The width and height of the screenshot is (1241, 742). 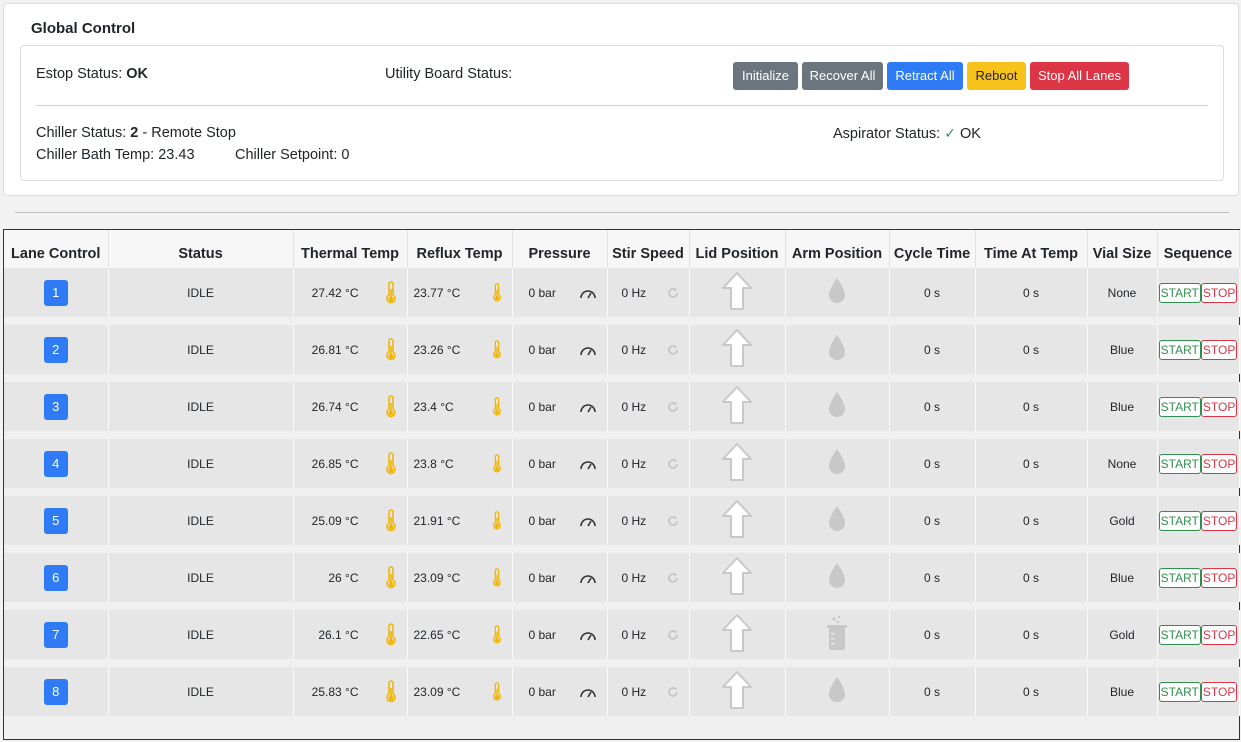 What do you see at coordinates (1122, 463) in the screenshot?
I see `vial-size-cell: None` at bounding box center [1122, 463].